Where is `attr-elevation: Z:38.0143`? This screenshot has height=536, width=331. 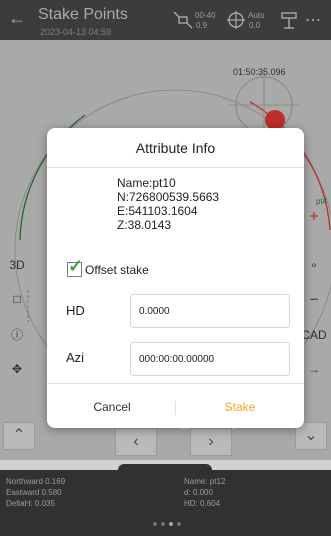 attr-elevation: Z:38.0143 is located at coordinates (144, 225).